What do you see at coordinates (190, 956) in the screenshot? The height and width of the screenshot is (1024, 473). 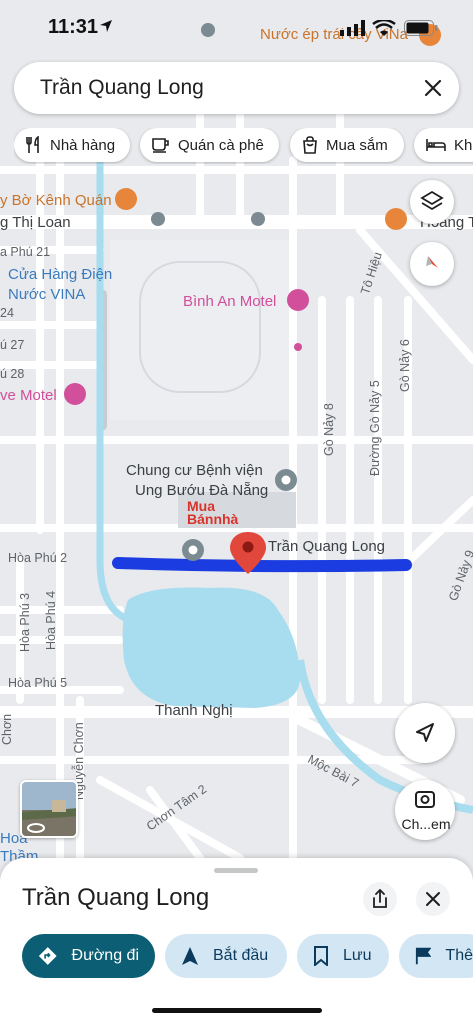 I see `navigate-arrow-icon` at bounding box center [190, 956].